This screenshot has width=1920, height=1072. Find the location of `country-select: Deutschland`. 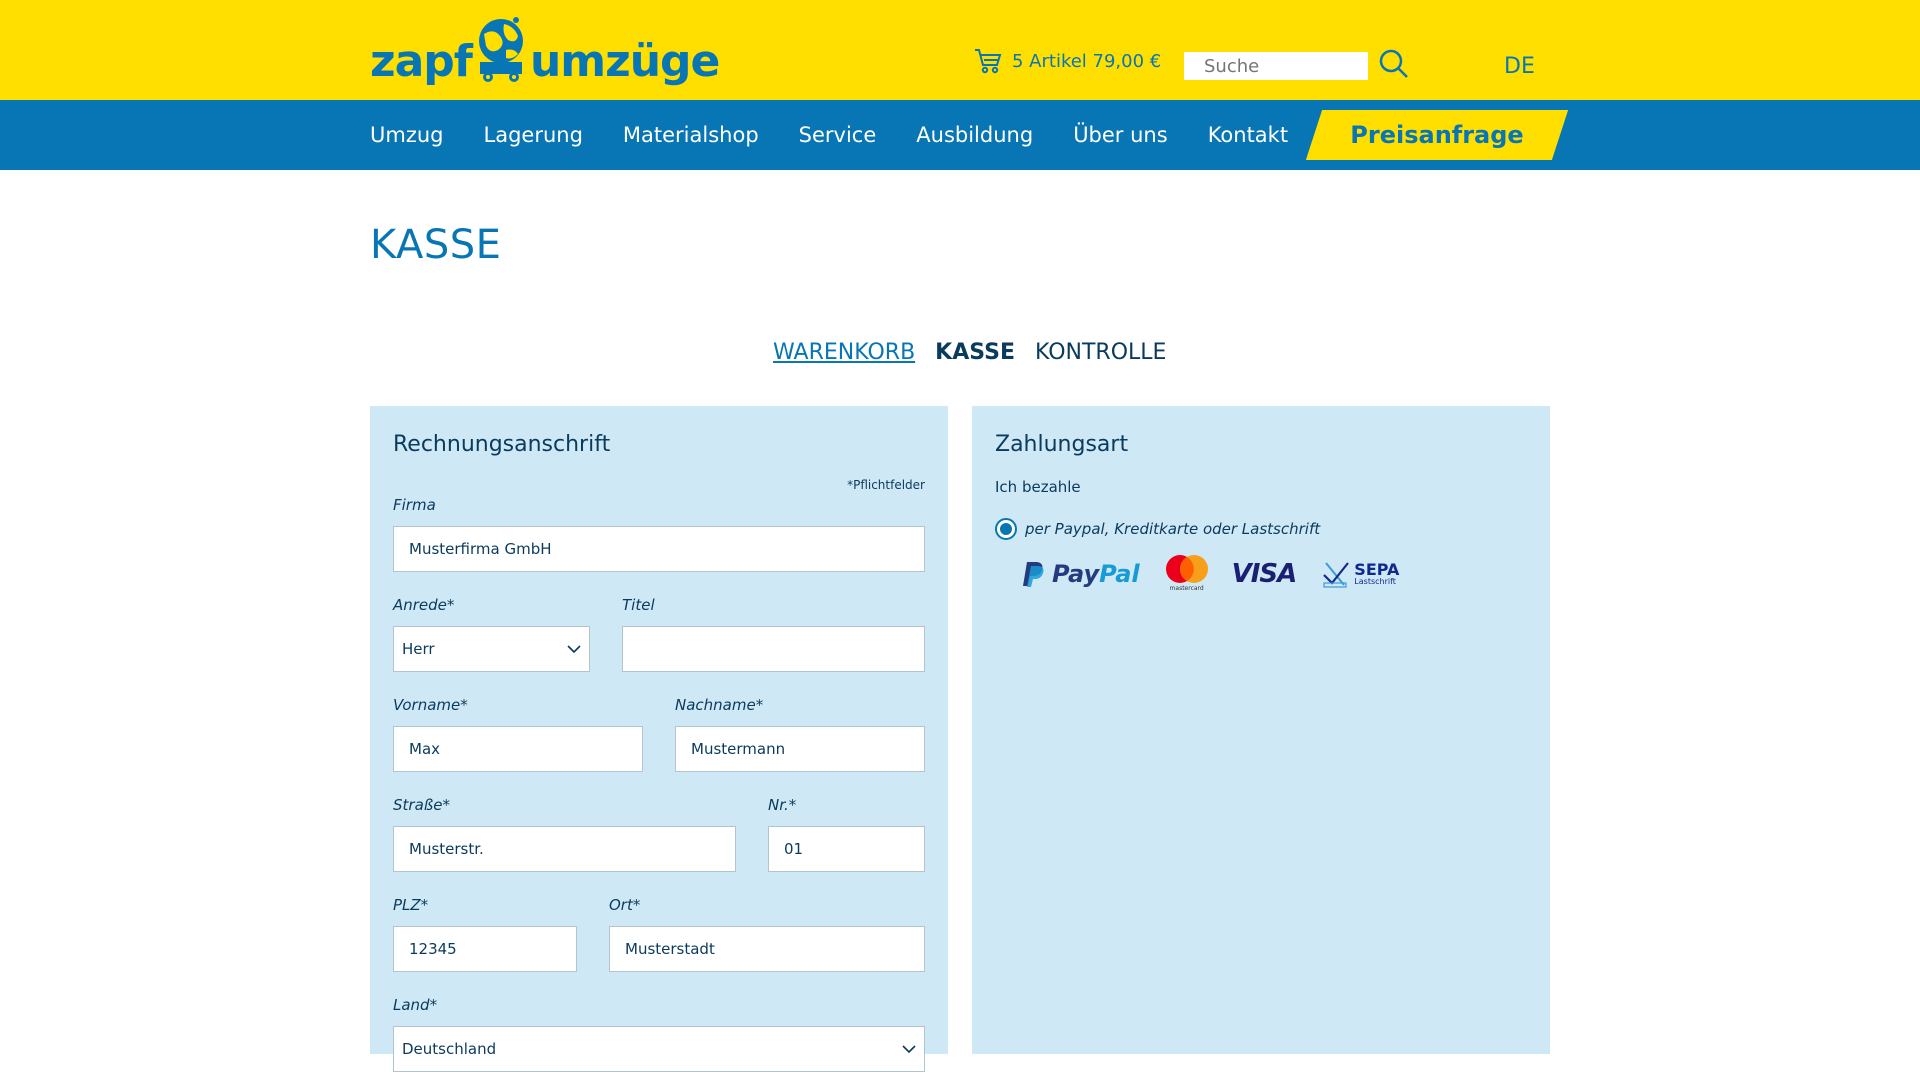

country-select: Deutschland is located at coordinates (659, 1049).